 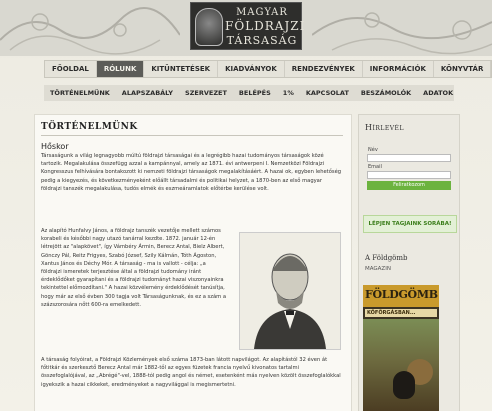 I want to click on magazine-cover-name: FÖLDGÖMB, so click(x=401, y=294).